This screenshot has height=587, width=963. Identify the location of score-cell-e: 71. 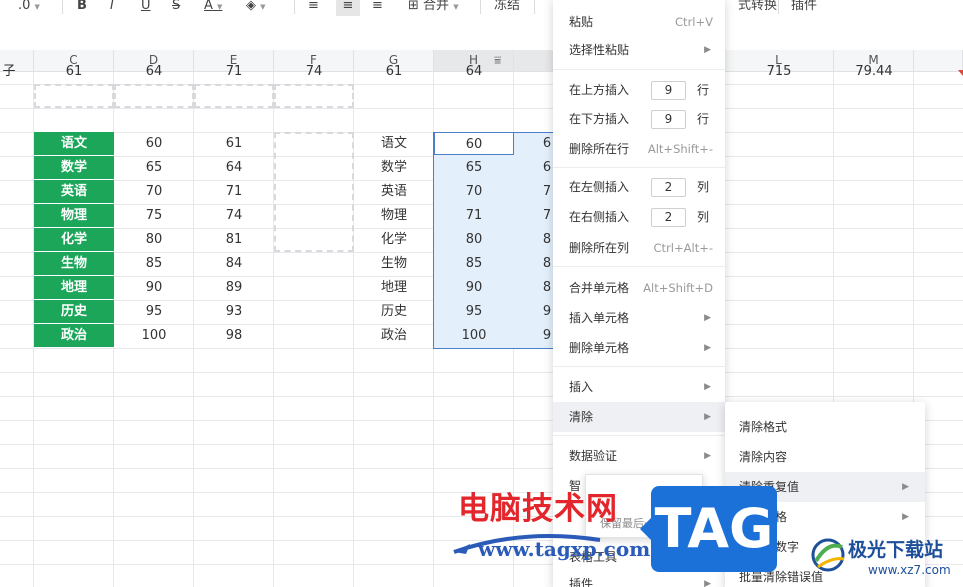
(234, 191).